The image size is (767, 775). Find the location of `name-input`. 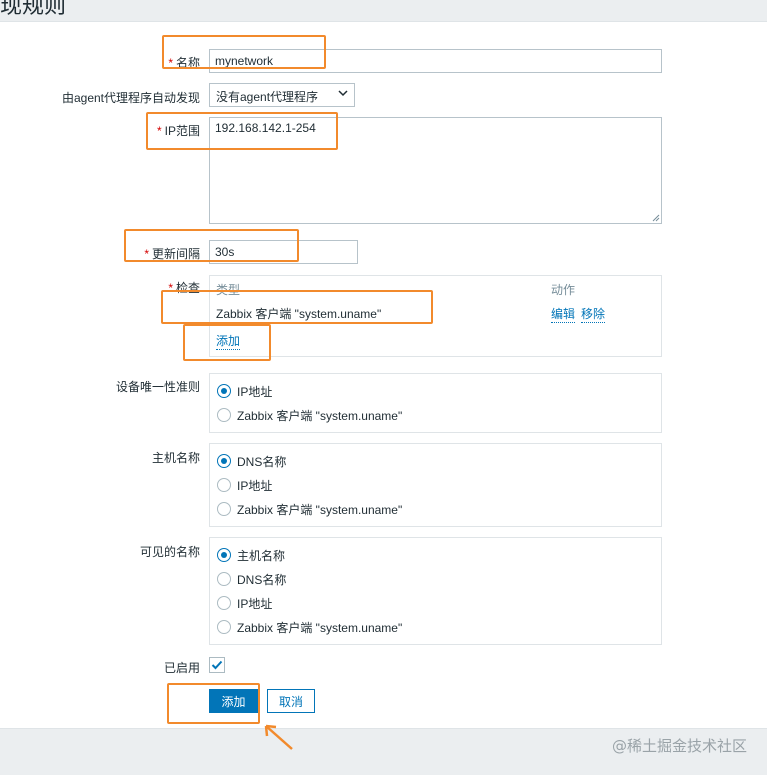

name-input is located at coordinates (435, 61).